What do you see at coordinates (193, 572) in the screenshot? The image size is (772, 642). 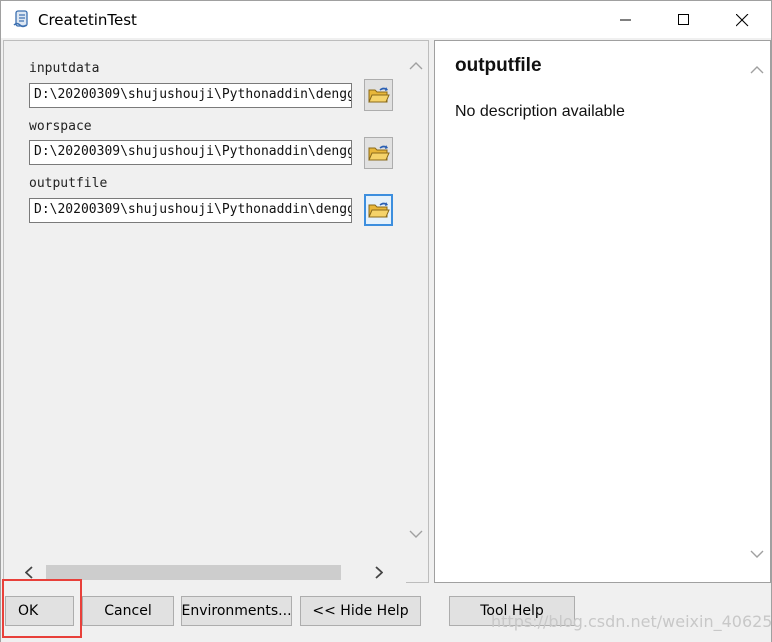 I see `horizontal-scroll-thumb` at bounding box center [193, 572].